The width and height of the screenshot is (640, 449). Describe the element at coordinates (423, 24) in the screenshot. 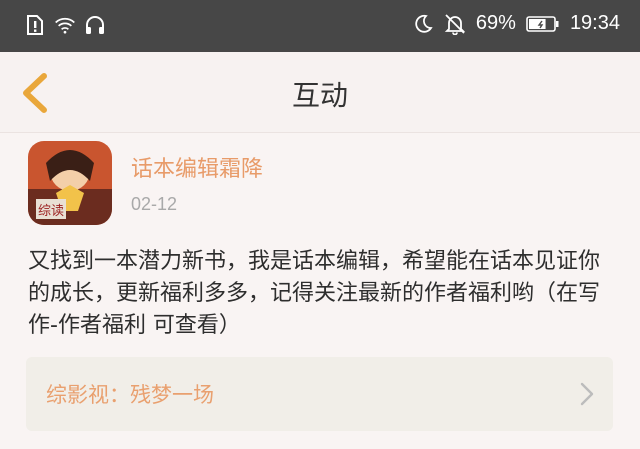

I see `moon-icon` at that location.